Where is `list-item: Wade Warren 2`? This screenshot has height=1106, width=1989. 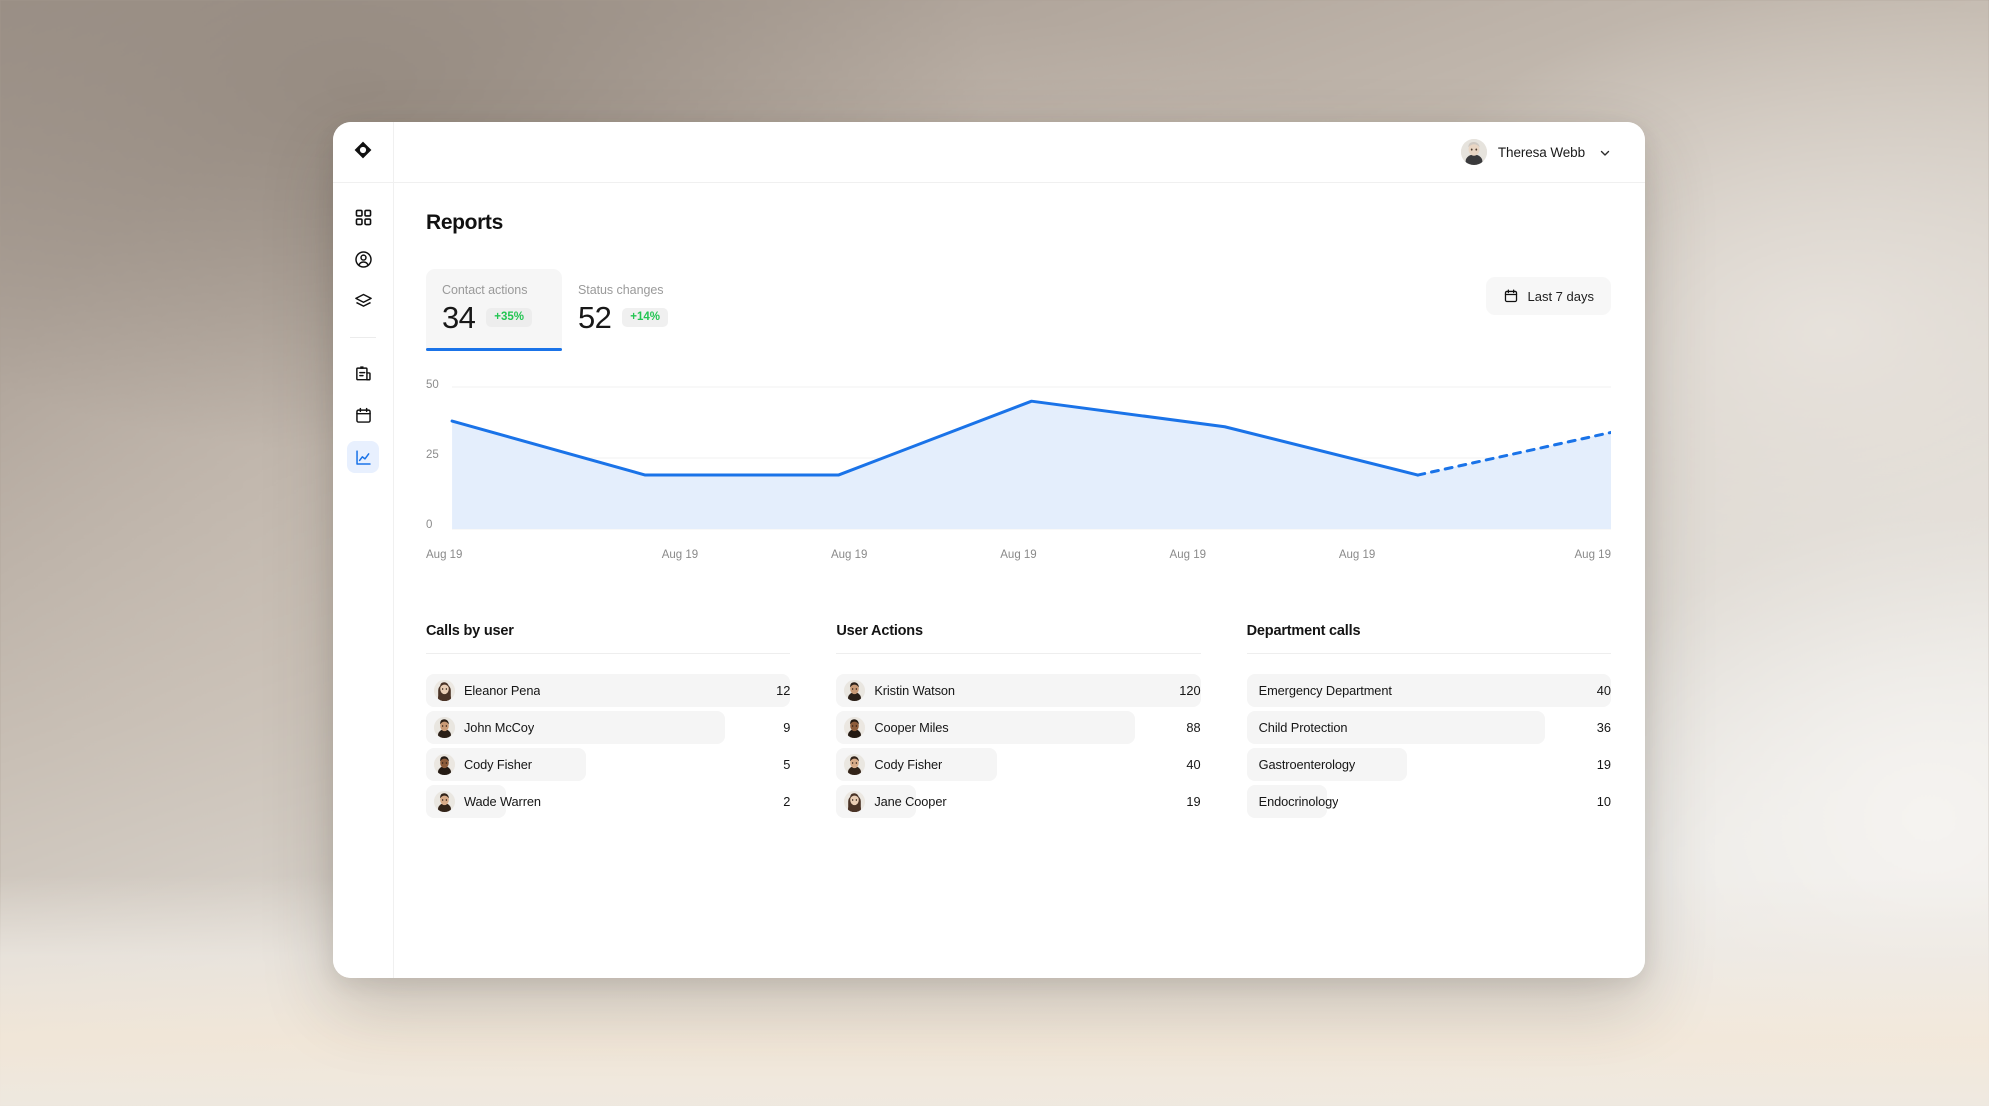 list-item: Wade Warren 2 is located at coordinates (608, 801).